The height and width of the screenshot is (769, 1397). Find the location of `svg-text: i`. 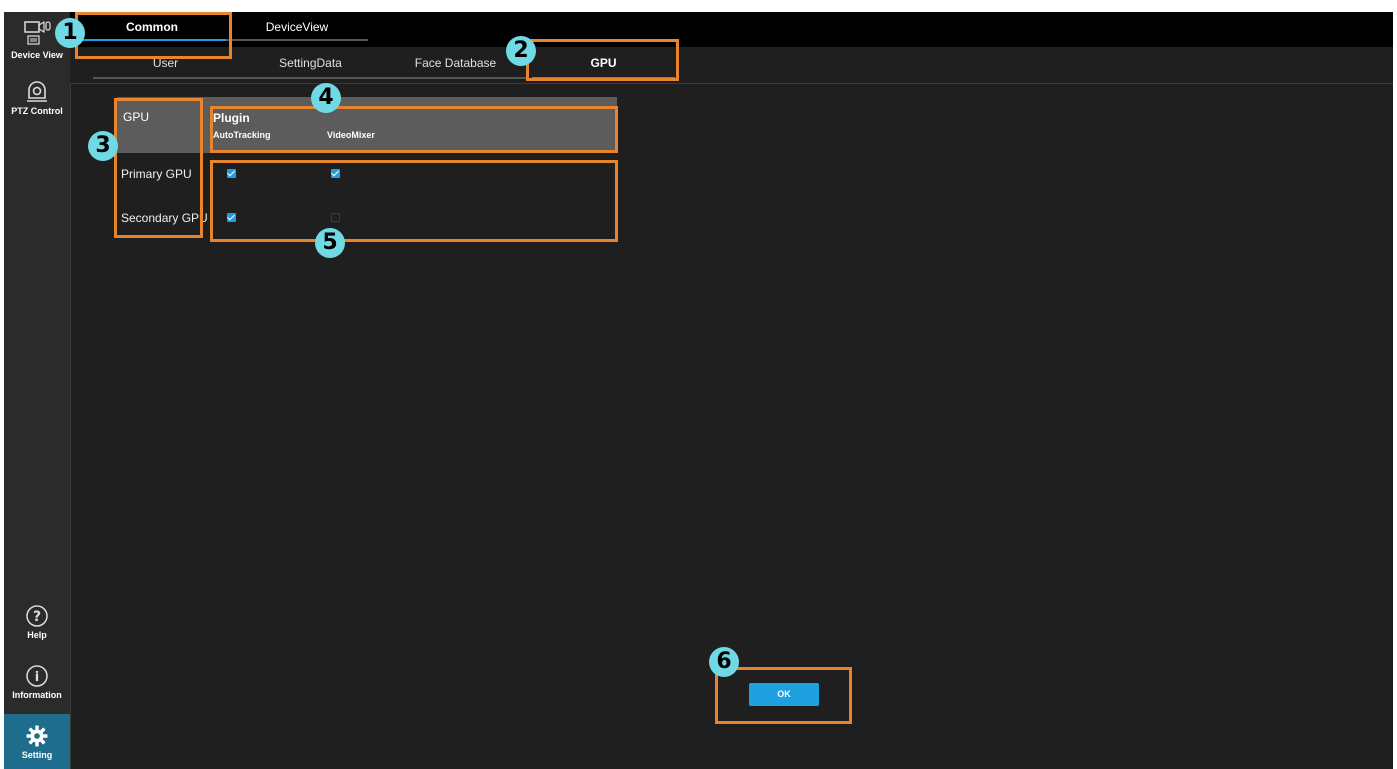

svg-text: i is located at coordinates (37, 677).